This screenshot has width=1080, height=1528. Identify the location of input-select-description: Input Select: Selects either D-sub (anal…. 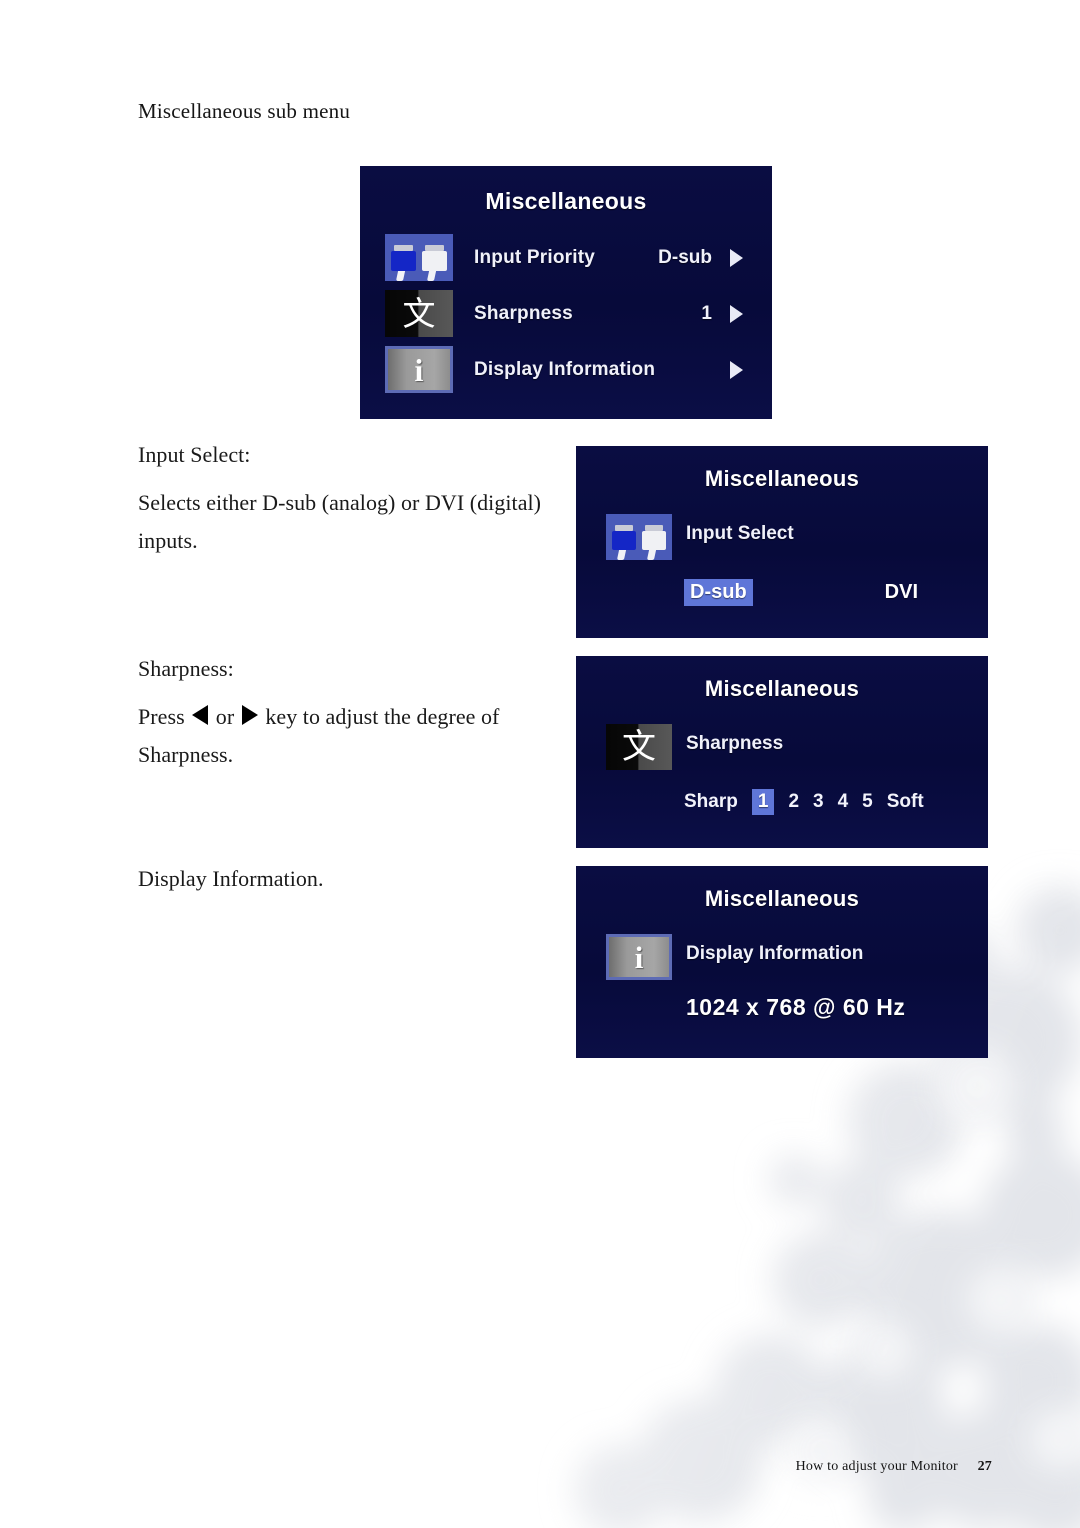
(348, 498).